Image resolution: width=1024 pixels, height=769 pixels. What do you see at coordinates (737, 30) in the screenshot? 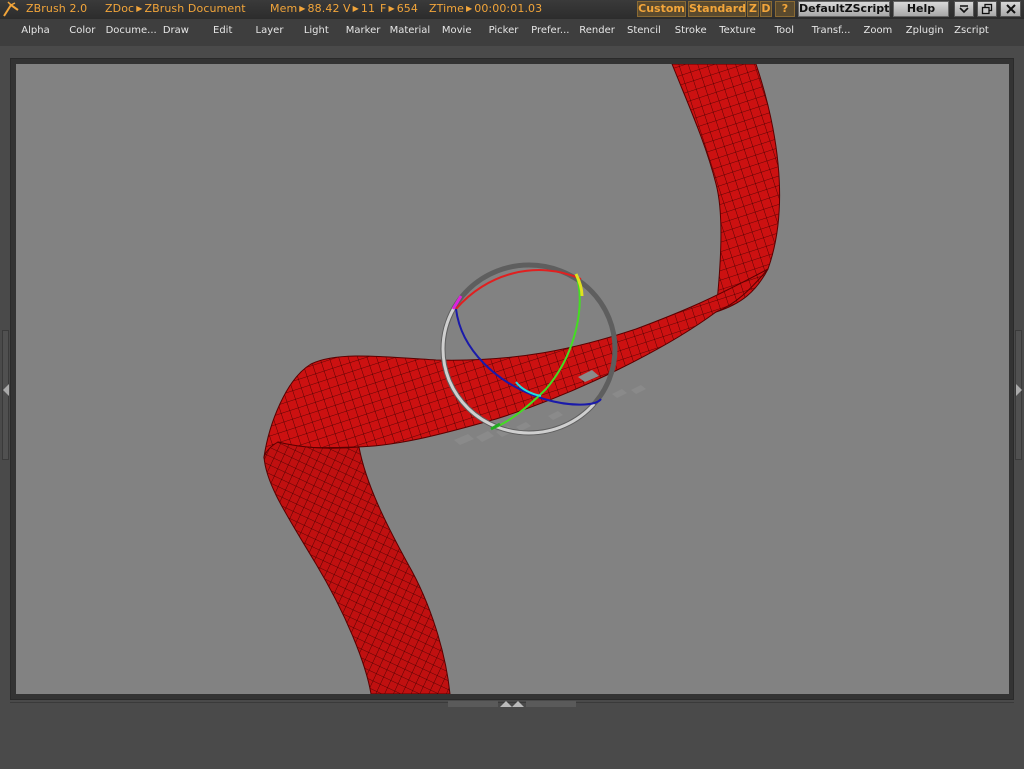
I see `menu-item-texture: Texture` at bounding box center [737, 30].